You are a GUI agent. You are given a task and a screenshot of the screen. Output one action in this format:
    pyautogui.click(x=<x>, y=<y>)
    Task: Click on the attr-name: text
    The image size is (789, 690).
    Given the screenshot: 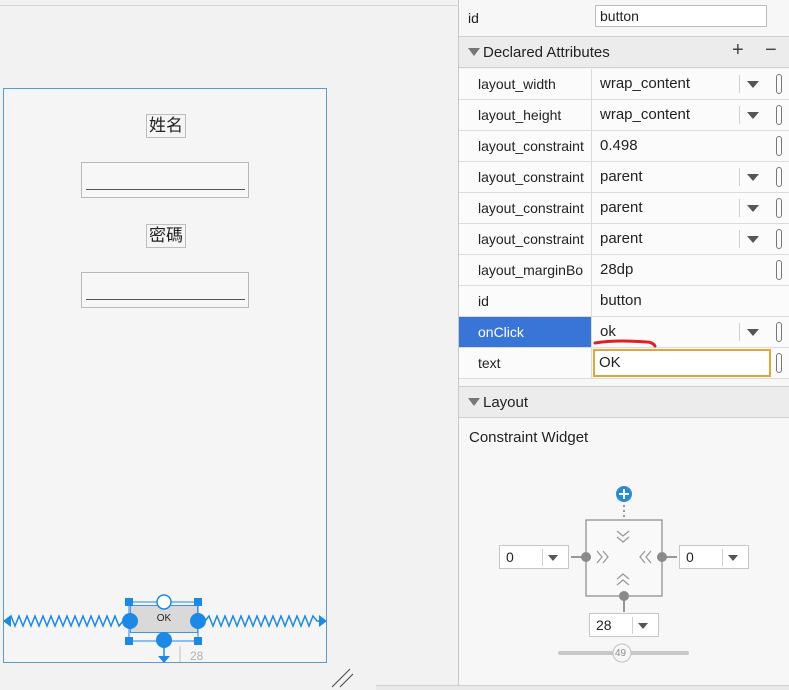 What is the action you would take?
    pyautogui.click(x=525, y=363)
    